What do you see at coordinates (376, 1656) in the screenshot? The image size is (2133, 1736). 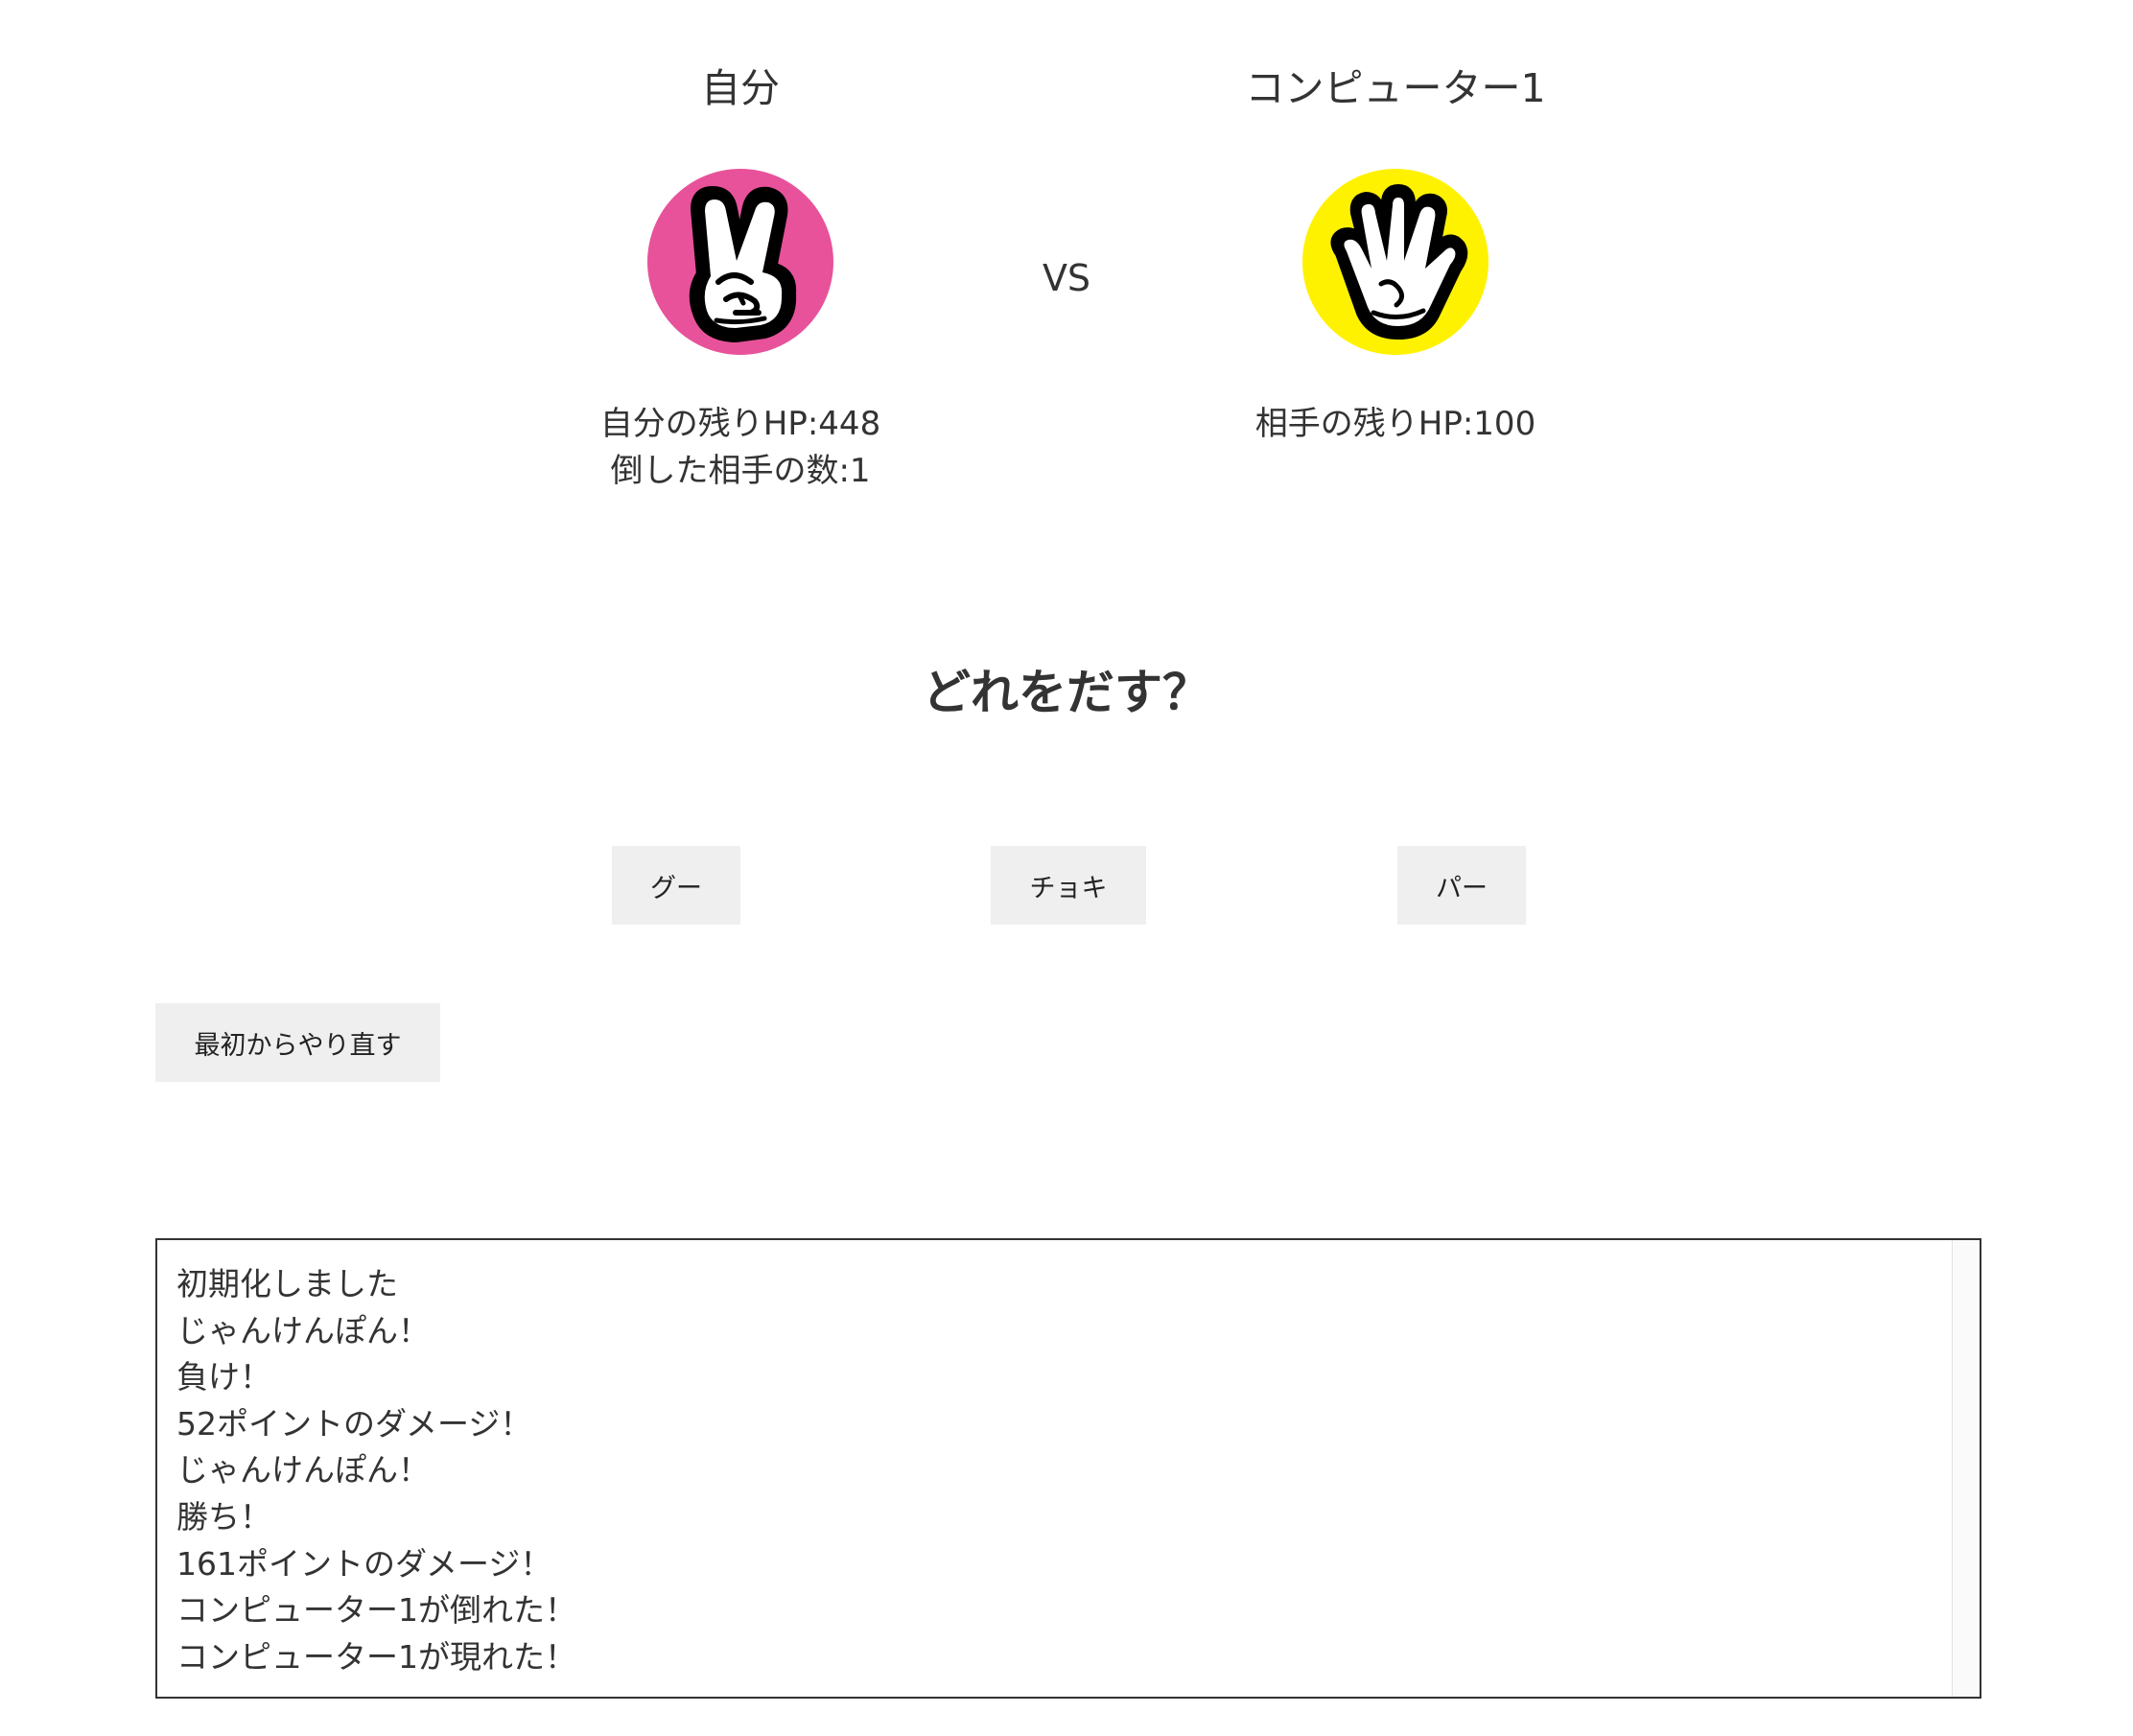 I see `log-line: コンピューター1が現れた！` at bounding box center [376, 1656].